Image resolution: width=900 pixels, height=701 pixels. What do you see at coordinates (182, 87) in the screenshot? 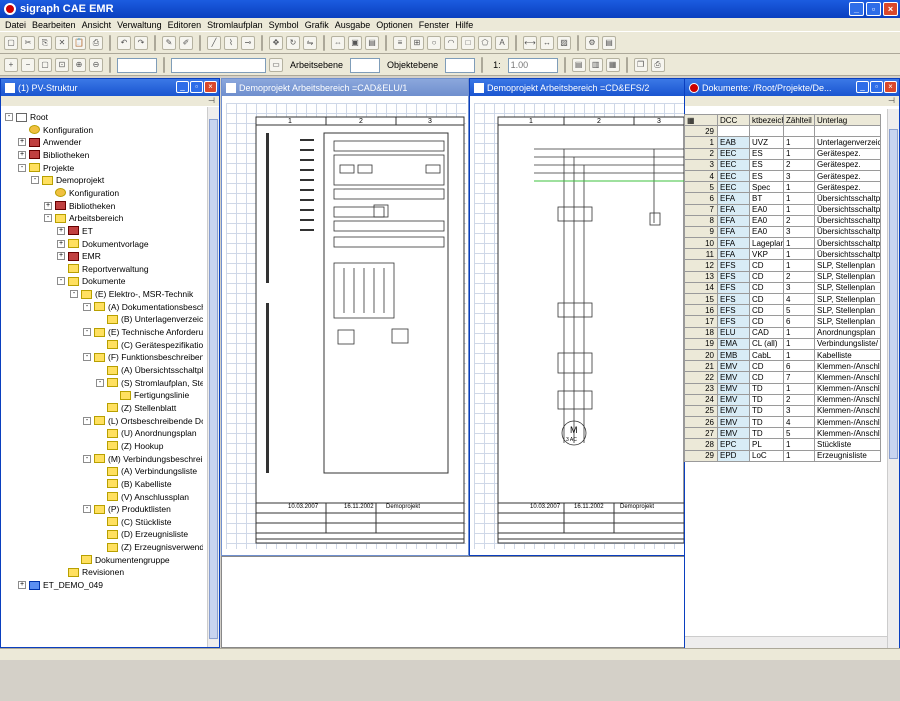
I see `tree-minimize-button: _` at bounding box center [182, 87].